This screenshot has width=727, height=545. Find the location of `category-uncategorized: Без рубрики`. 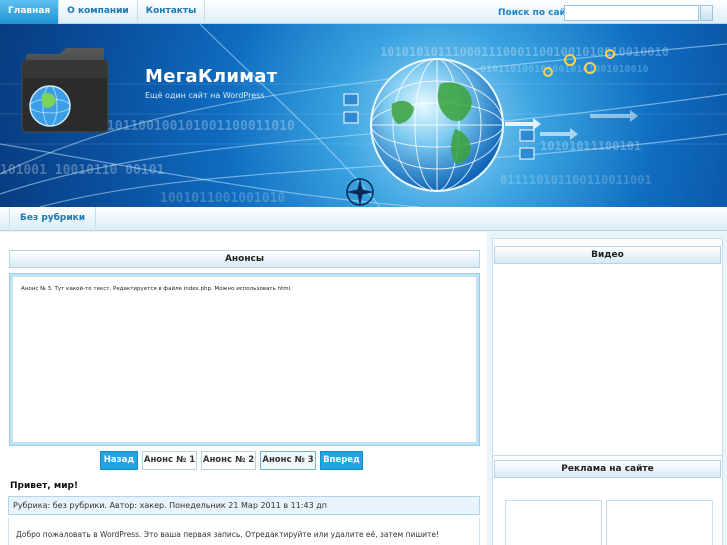

category-uncategorized: Без рубрики is located at coordinates (53, 219).